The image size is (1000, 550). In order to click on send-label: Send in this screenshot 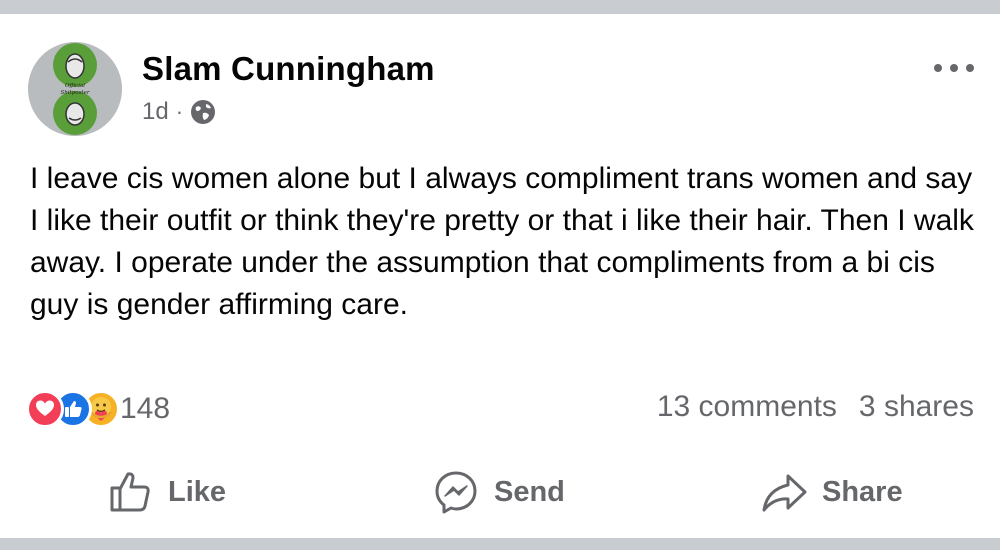, I will do `click(529, 491)`.